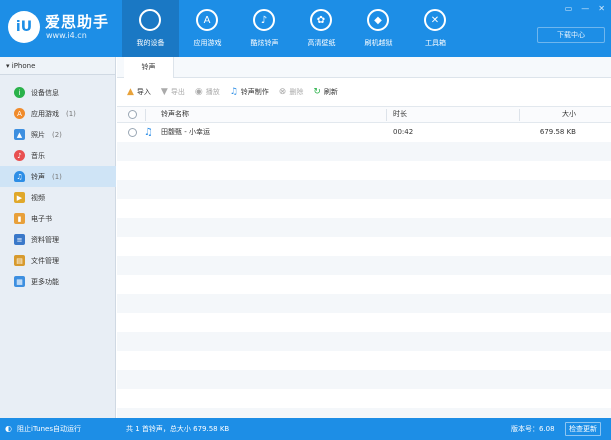 This screenshot has width=611, height=440. I want to click on music-icon: ♪, so click(19, 155).